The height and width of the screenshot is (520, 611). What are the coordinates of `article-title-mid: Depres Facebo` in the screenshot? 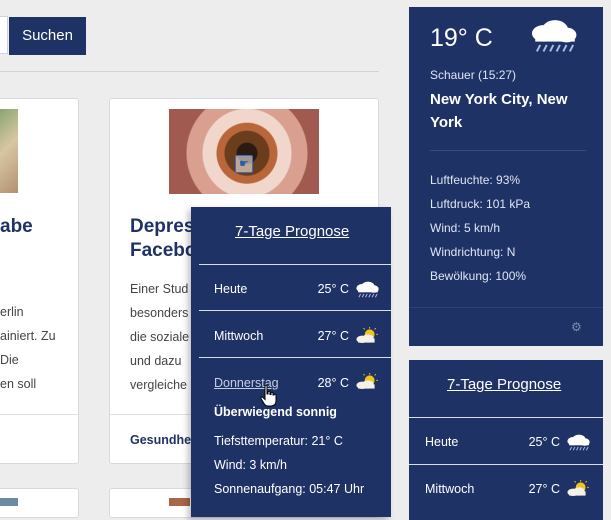 It's located at (165, 239).